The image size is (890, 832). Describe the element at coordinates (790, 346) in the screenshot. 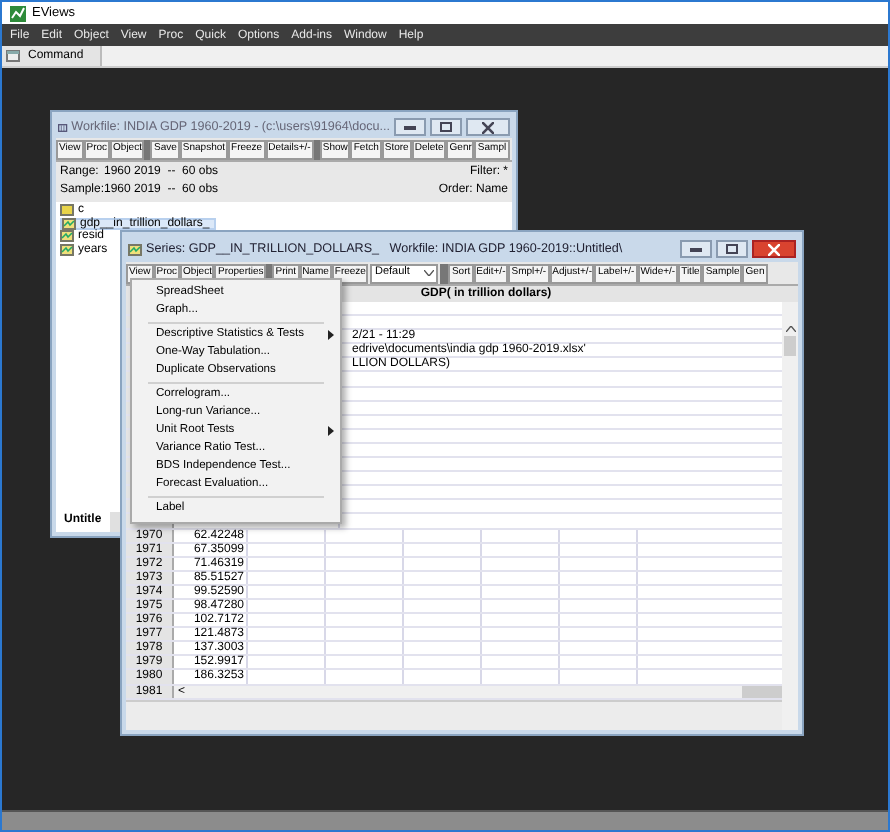

I see `scroll-thumb` at that location.